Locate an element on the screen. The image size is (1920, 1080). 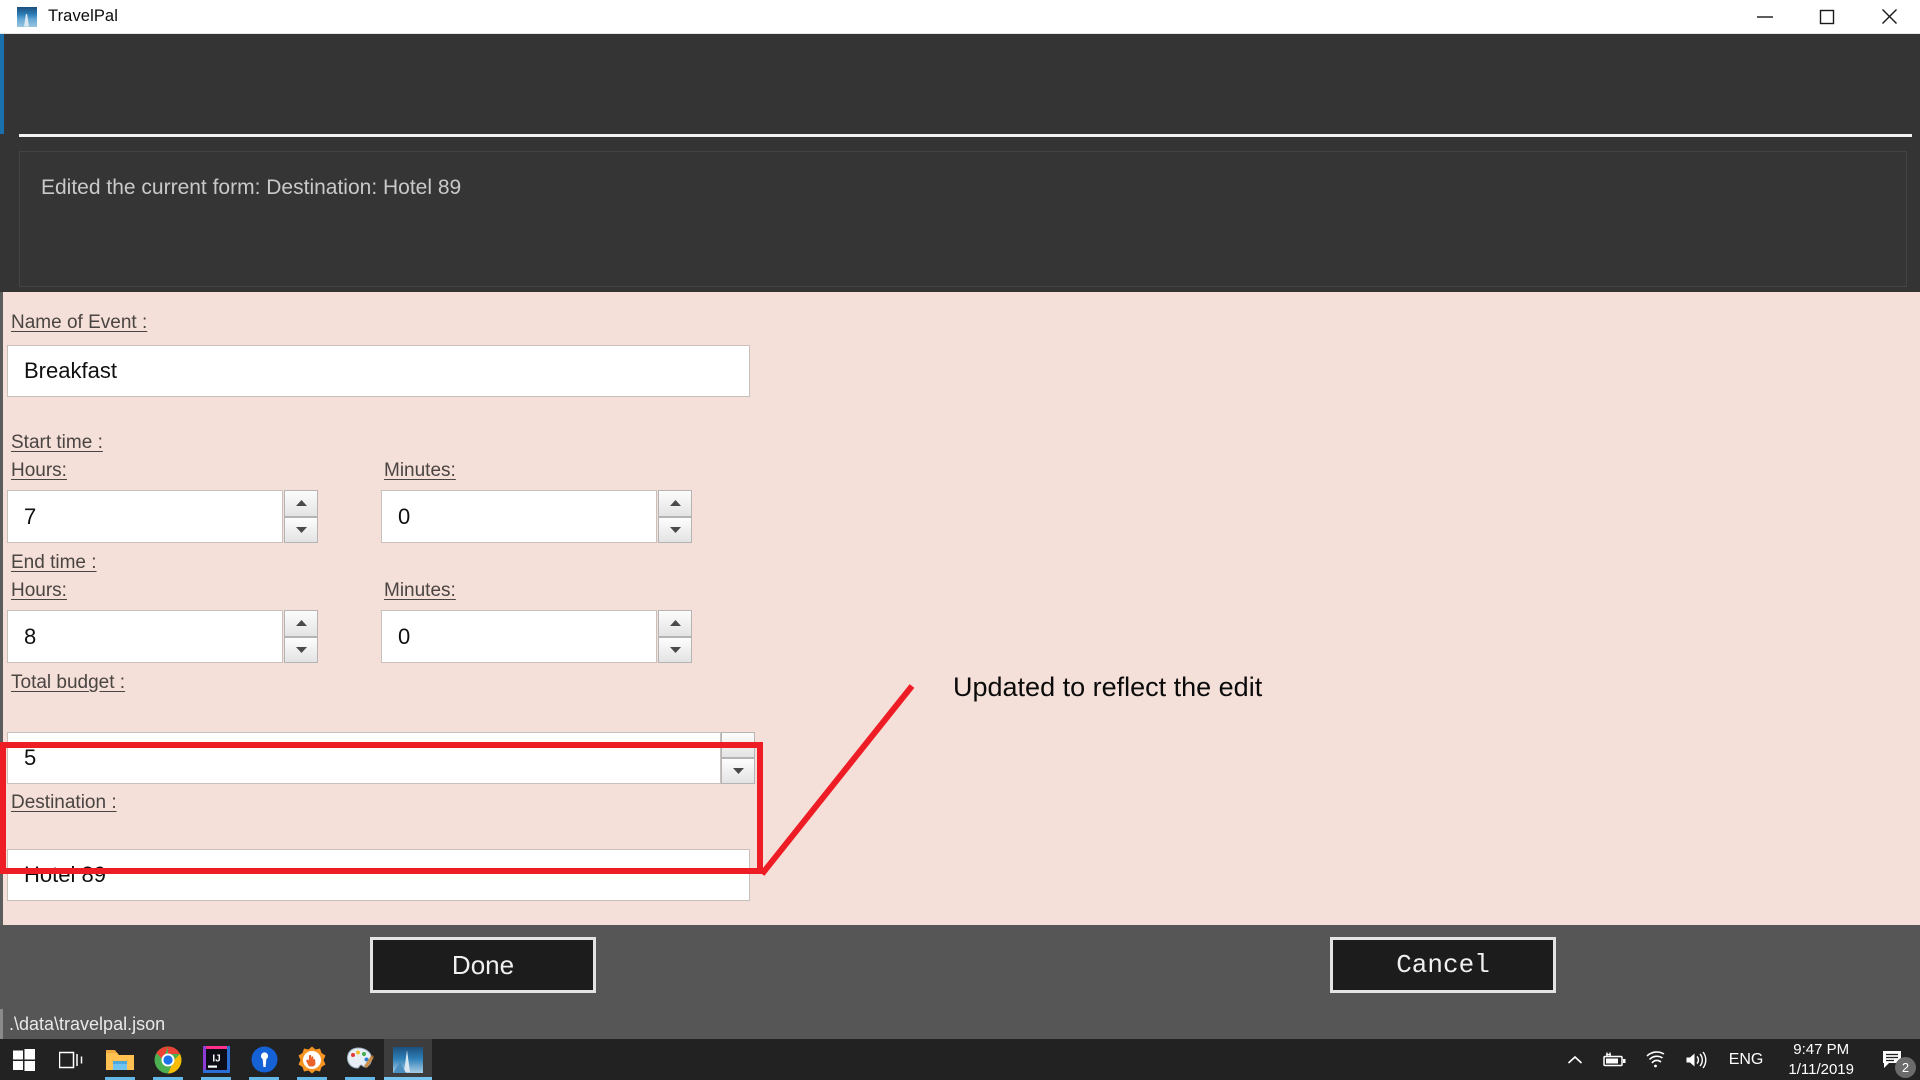
task-view-icon is located at coordinates (72, 1059).